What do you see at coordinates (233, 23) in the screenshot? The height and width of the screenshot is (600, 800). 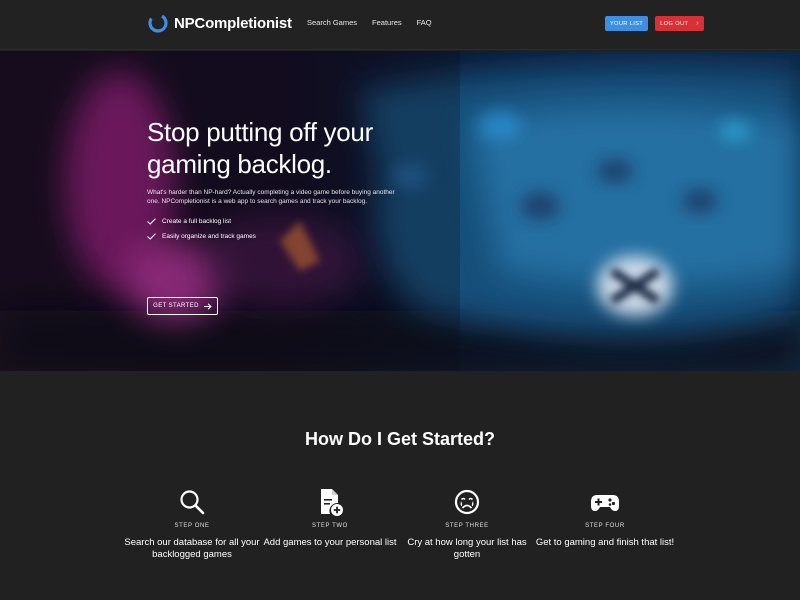 I see `brand-name: NPCompletionist` at bounding box center [233, 23].